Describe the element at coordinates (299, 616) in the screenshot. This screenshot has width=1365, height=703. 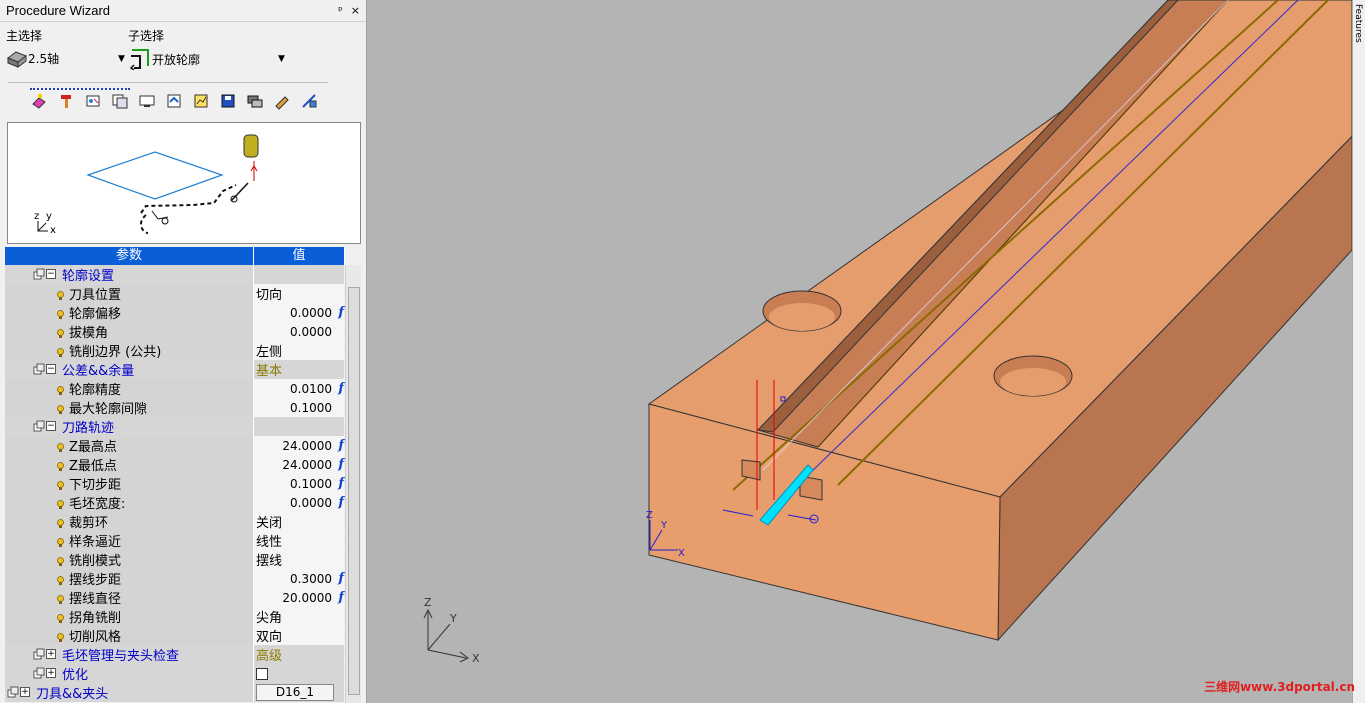
I see `value-cell: 尖角` at that location.